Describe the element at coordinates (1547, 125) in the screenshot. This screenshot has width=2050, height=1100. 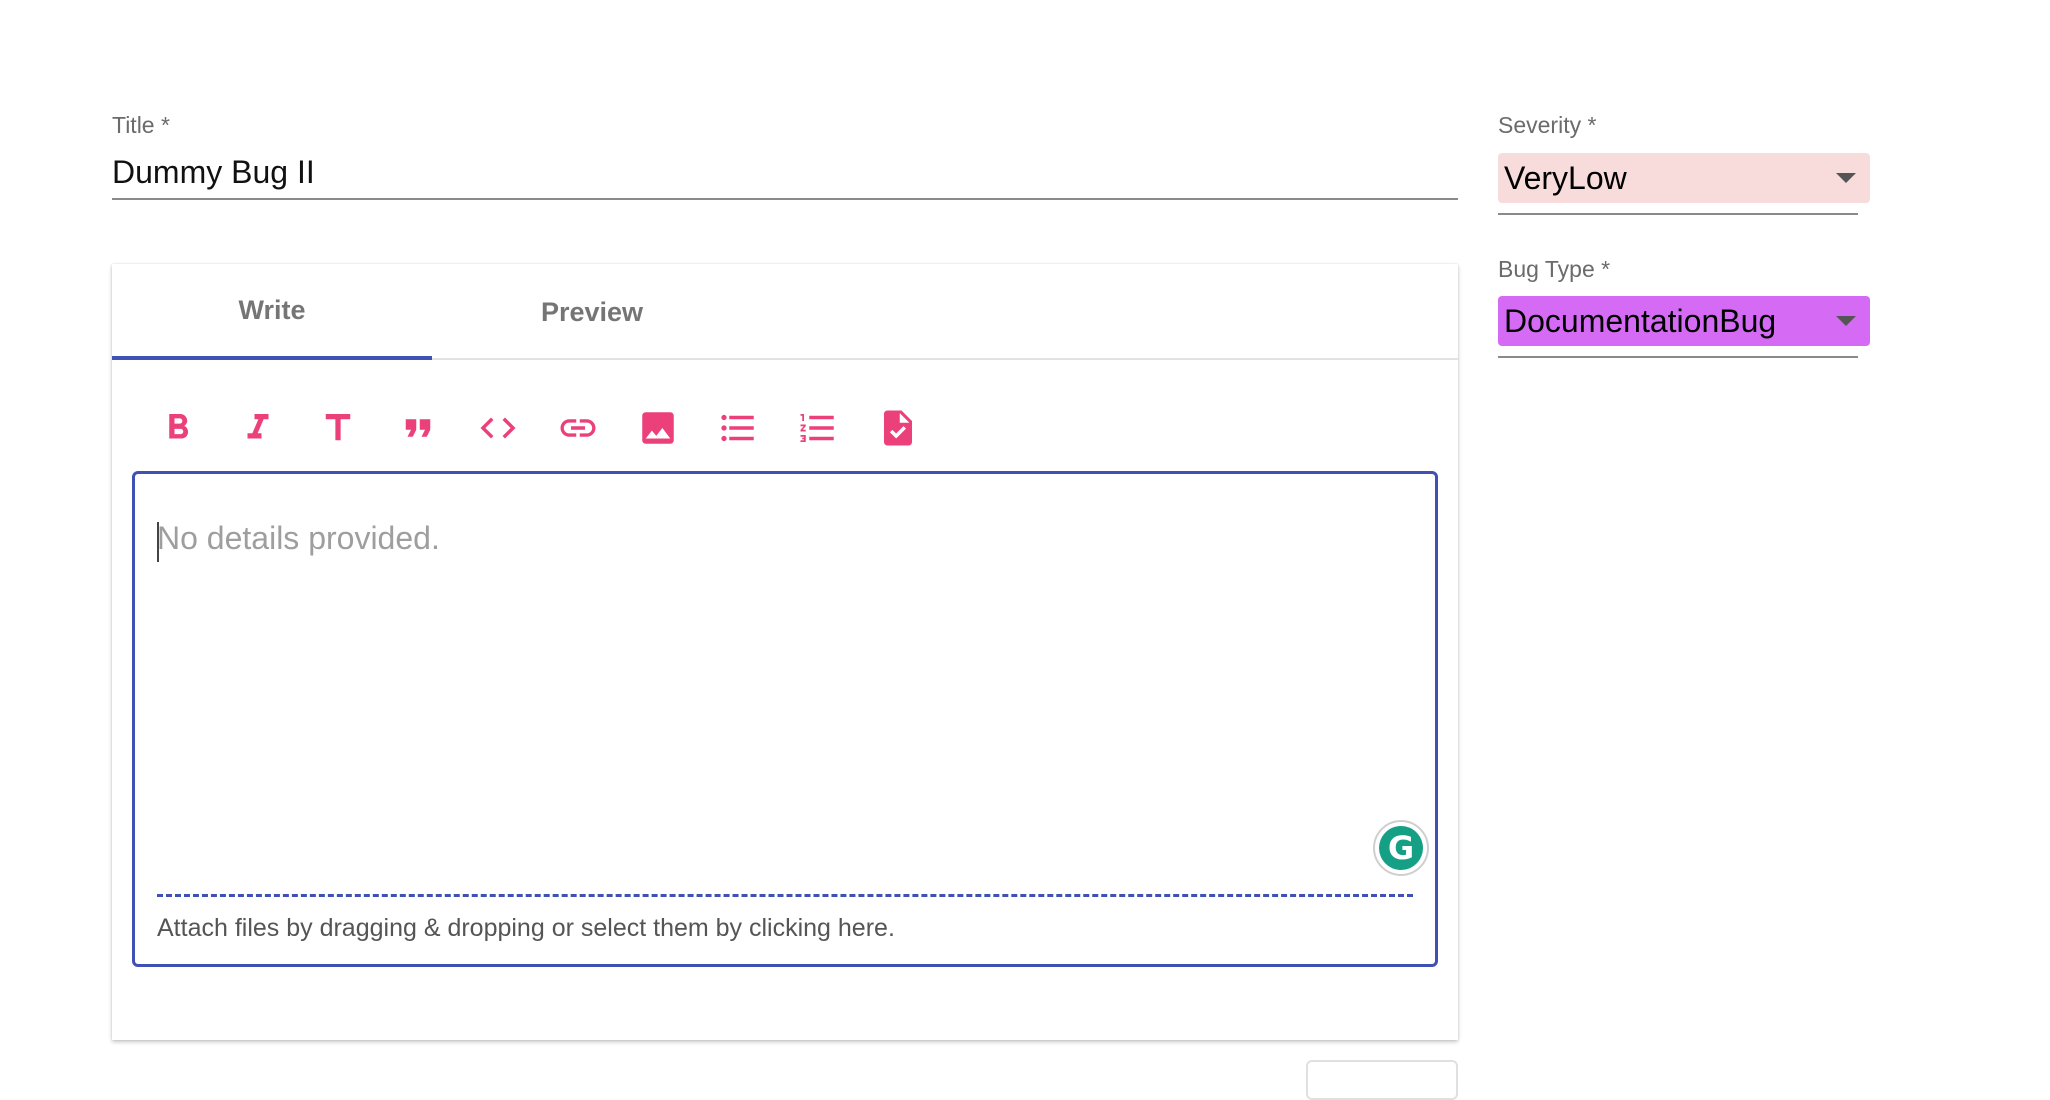
I see `severity-label: Severity *` at that location.